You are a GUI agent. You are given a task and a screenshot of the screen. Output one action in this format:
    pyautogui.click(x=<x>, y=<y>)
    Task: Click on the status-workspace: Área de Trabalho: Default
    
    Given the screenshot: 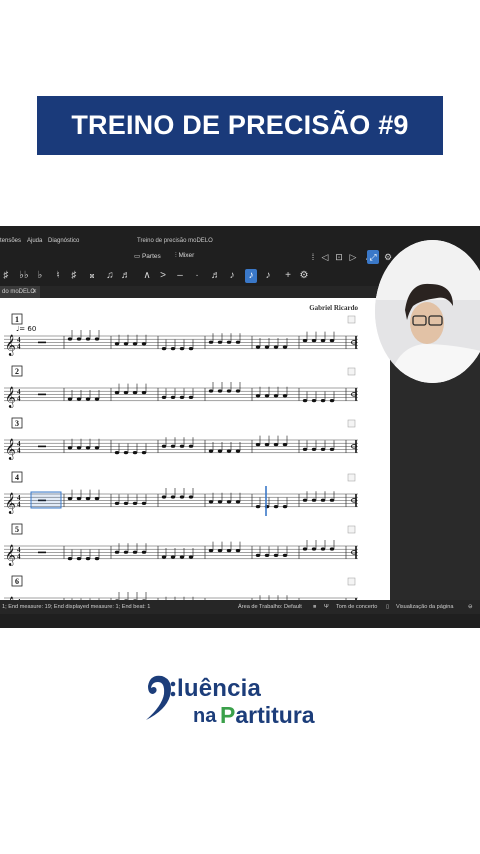 What is the action you would take?
    pyautogui.click(x=270, y=607)
    